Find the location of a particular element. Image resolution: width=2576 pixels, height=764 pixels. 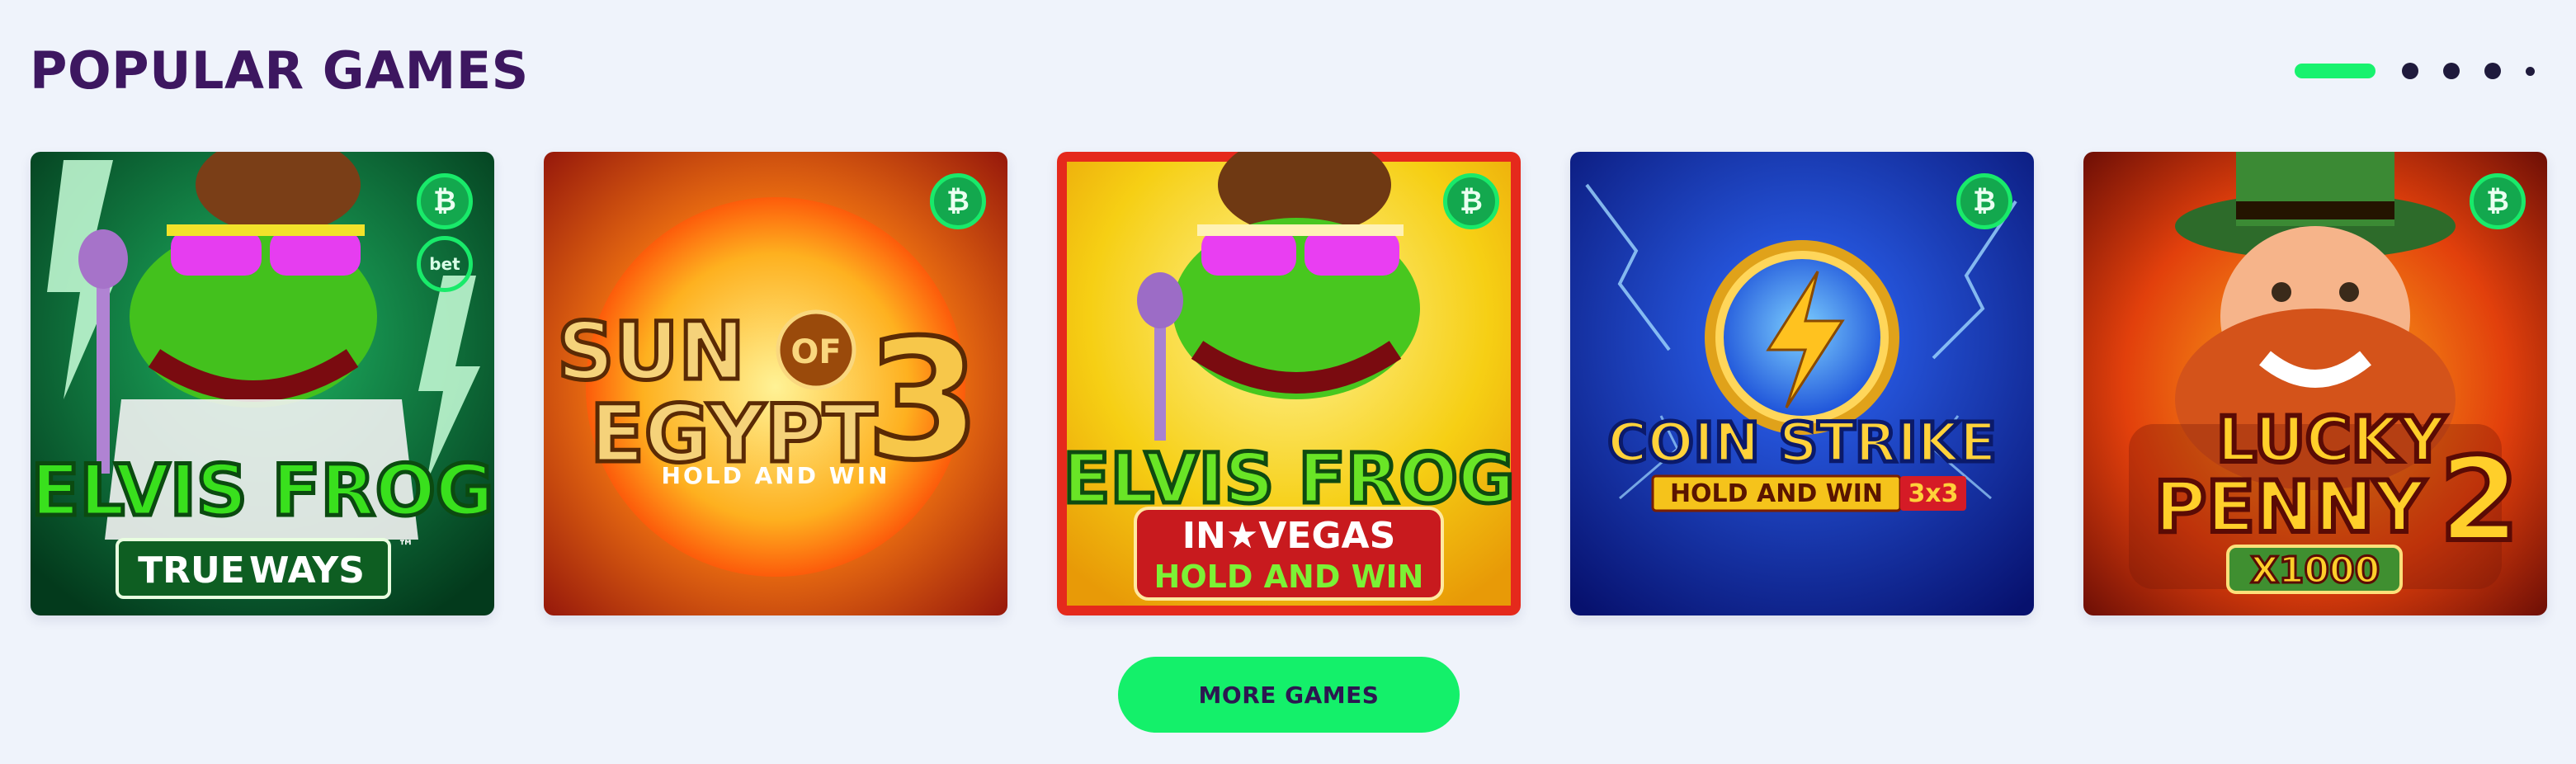

carousel-pagination is located at coordinates (2415, 71).